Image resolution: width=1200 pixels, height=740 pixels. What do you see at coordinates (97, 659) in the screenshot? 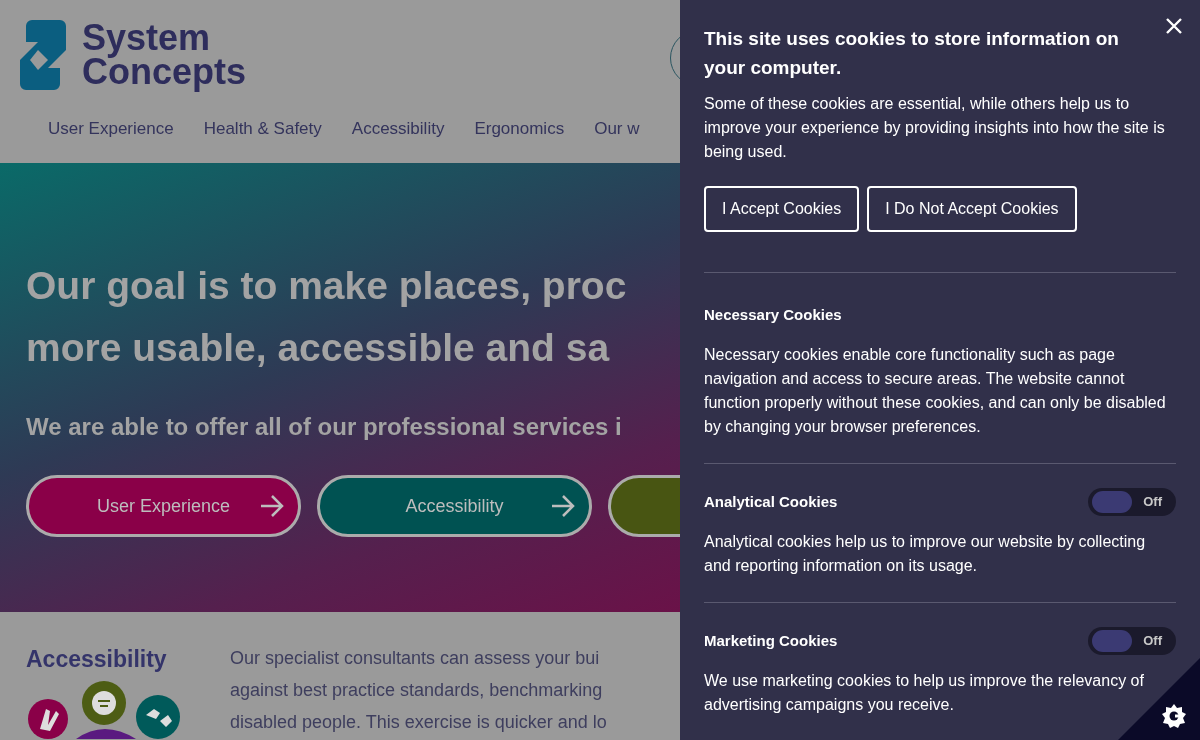
I see `section-title: Accessibility` at bounding box center [97, 659].